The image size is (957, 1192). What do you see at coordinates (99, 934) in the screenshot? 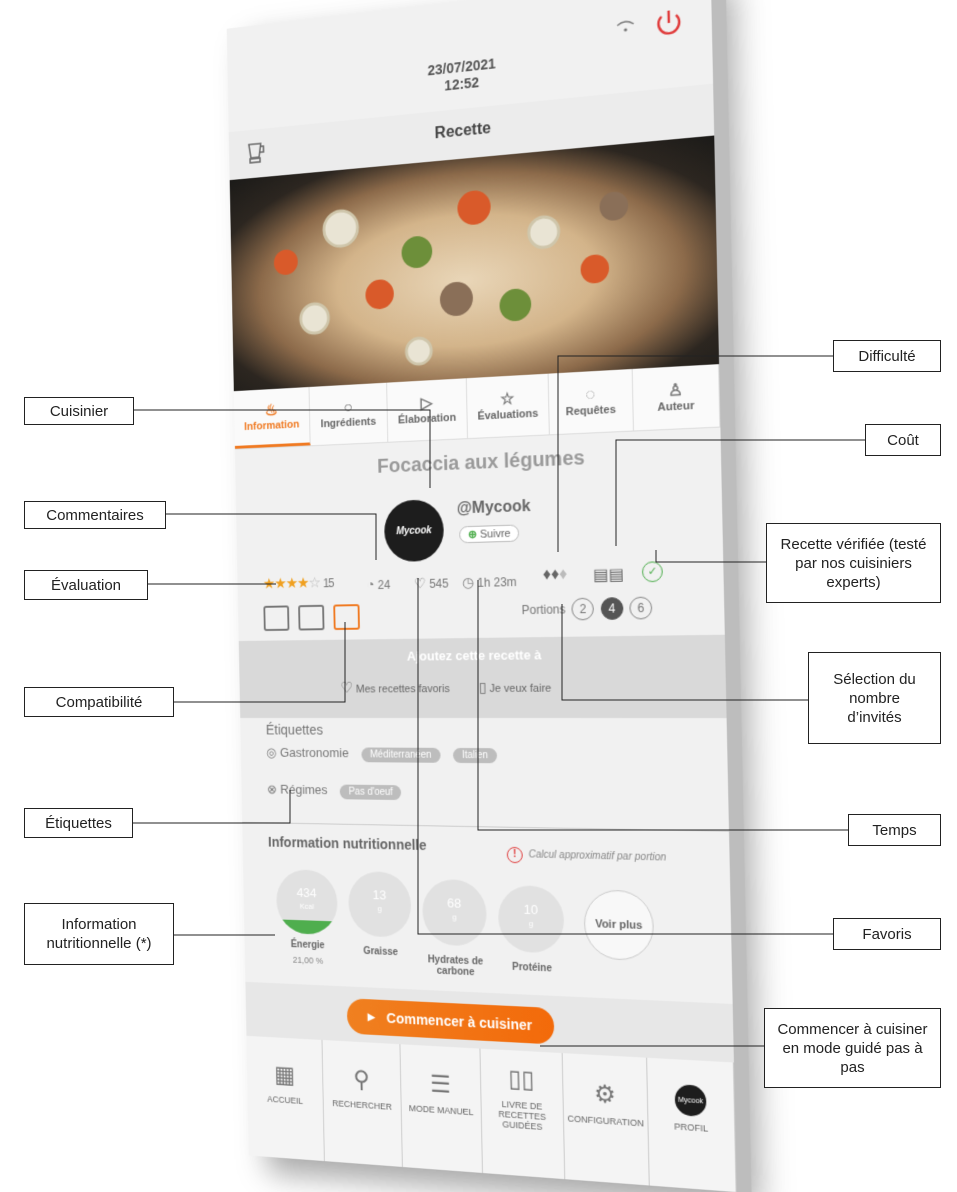
I see `callout-information-nutritionnelle: Information nutritionnelle (*)` at bounding box center [99, 934].